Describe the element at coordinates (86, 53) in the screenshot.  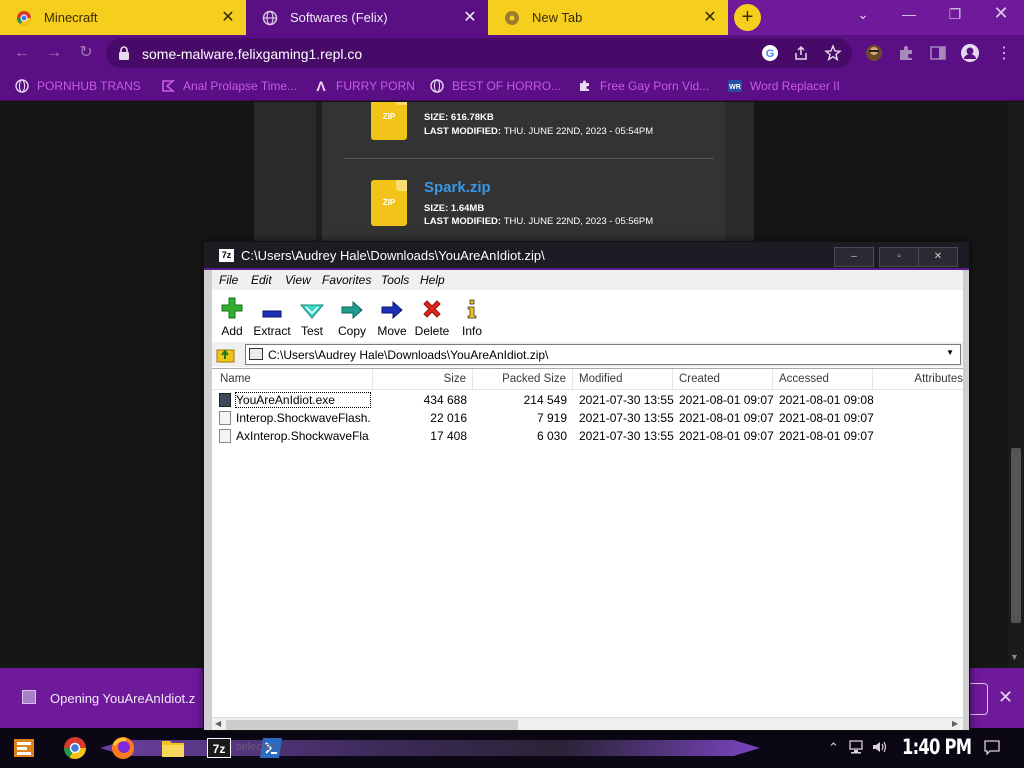
I see `reload-icon: ↻` at that location.